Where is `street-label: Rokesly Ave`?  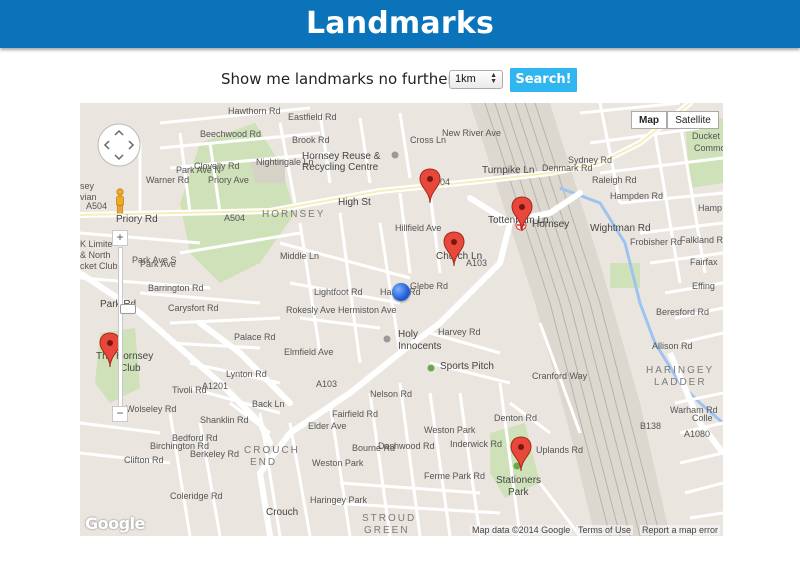 street-label: Rokesly Ave is located at coordinates (311, 310).